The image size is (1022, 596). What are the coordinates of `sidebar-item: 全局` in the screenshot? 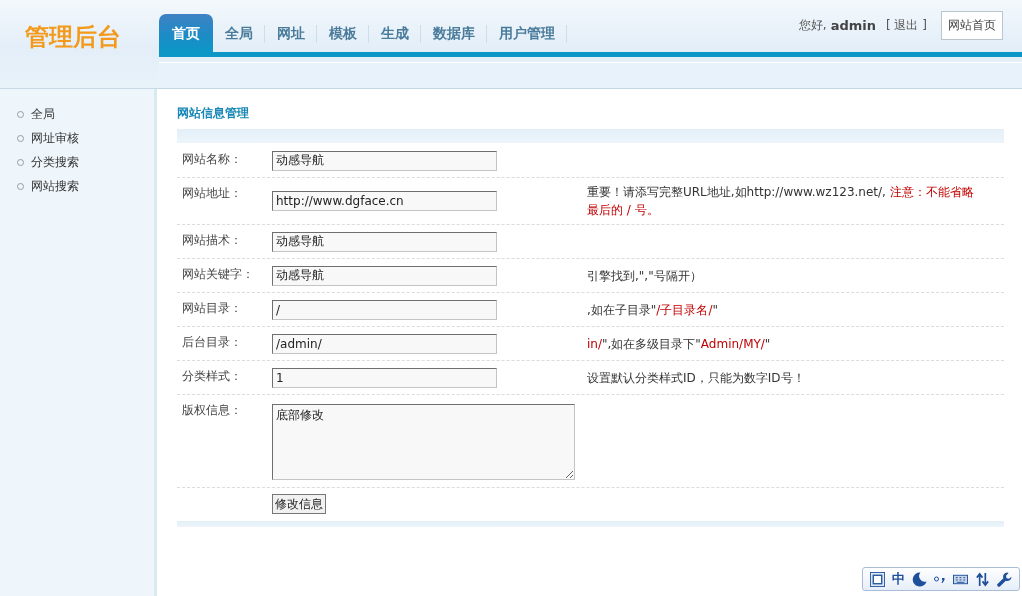 It's located at (85, 114).